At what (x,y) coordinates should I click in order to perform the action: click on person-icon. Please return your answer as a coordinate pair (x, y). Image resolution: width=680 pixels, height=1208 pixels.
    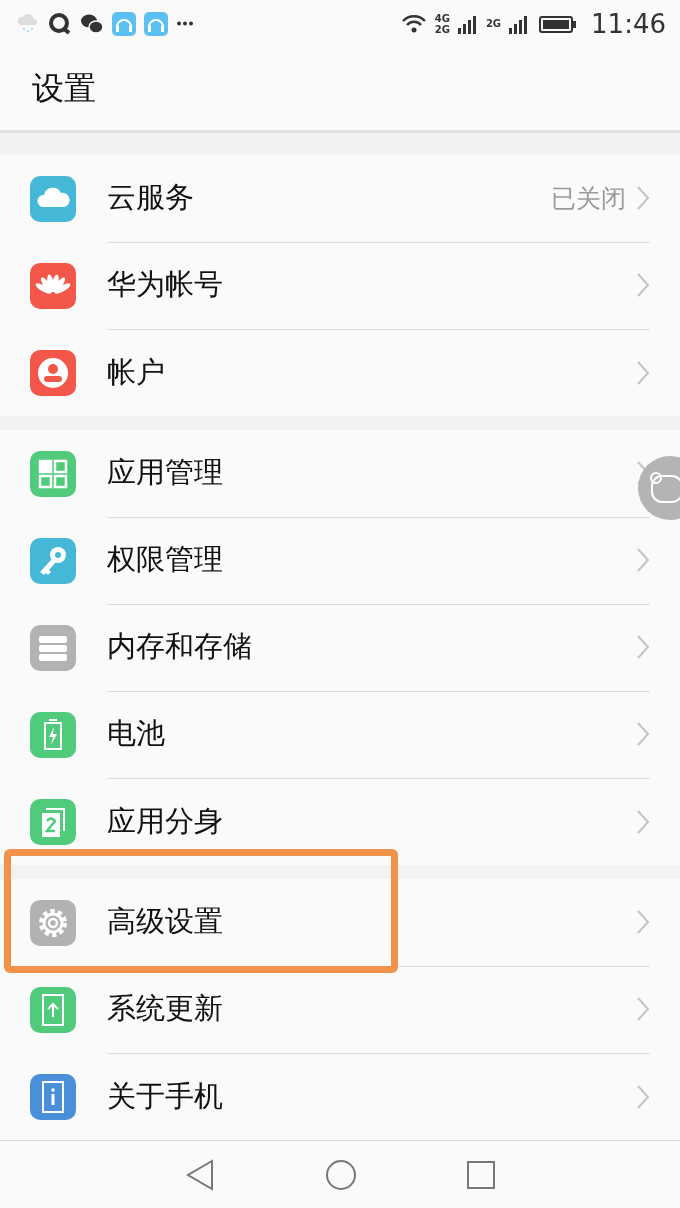
    Looking at the image, I should click on (53, 372).